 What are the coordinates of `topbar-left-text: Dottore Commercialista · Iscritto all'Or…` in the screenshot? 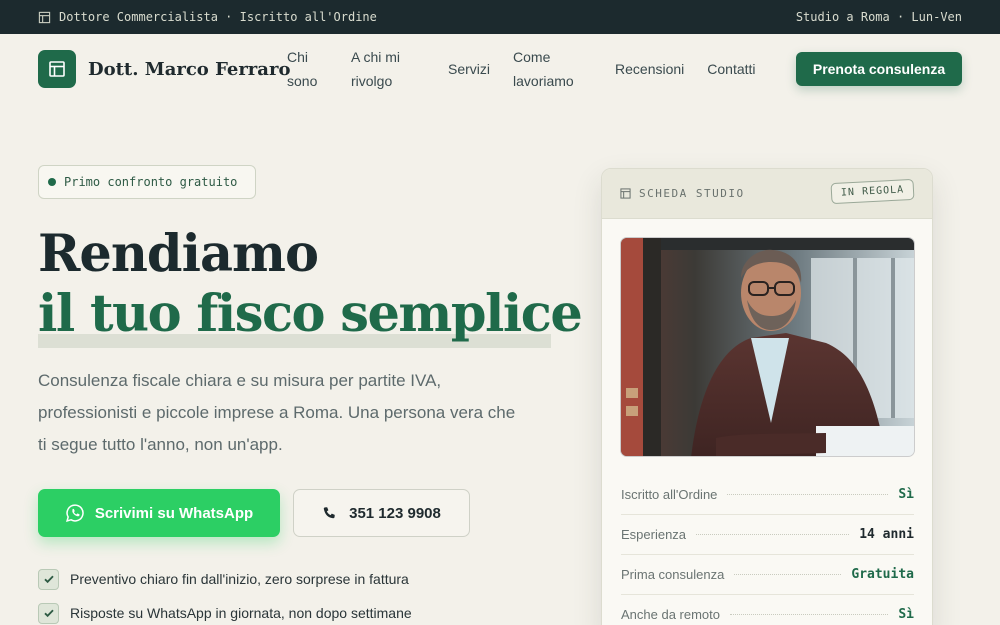 It's located at (218, 17).